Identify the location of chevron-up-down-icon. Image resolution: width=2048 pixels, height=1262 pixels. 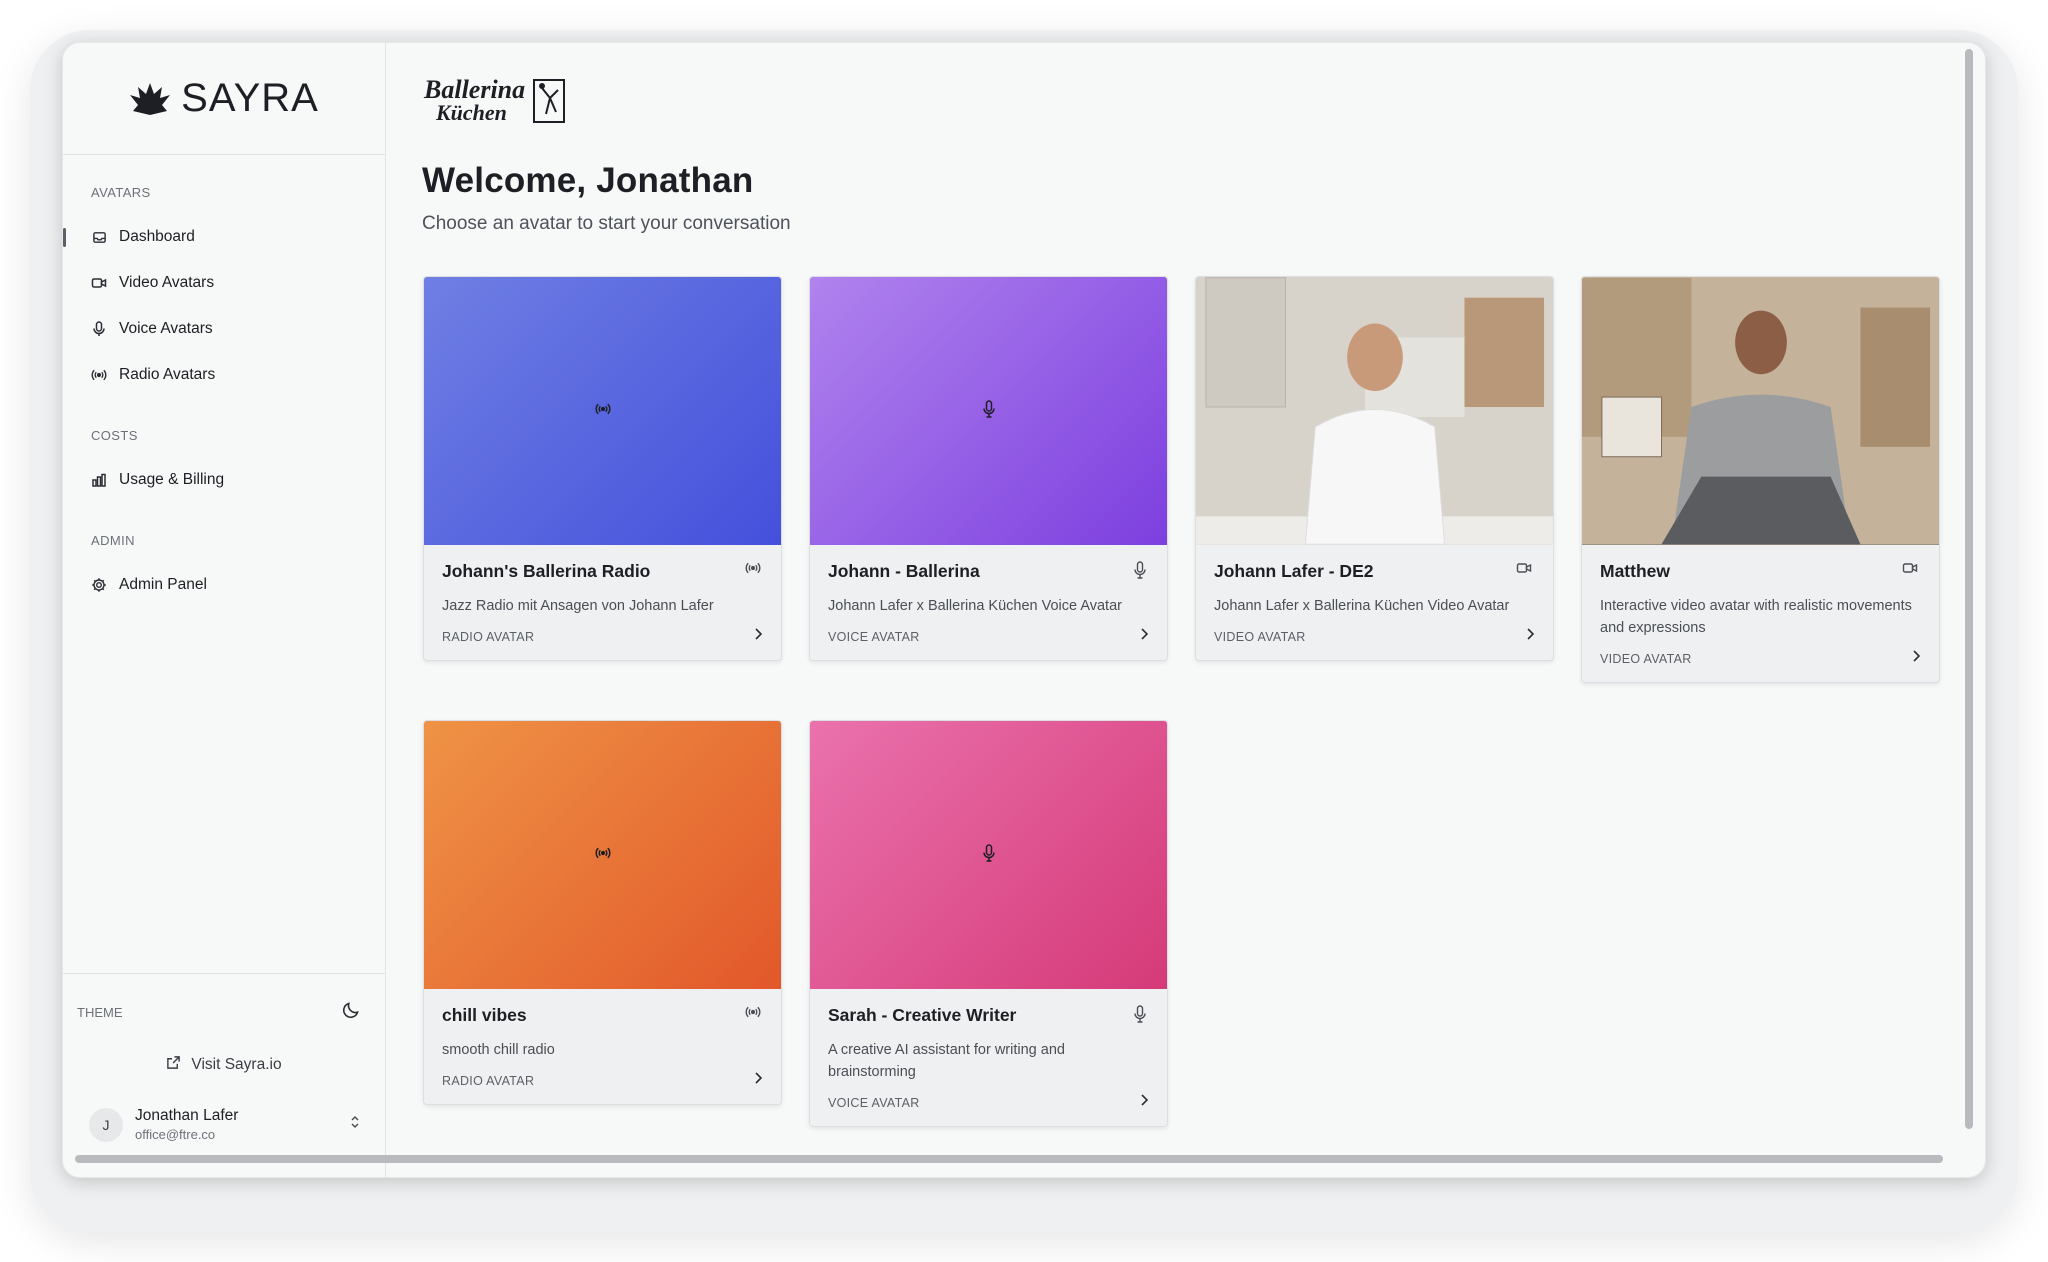
(355, 1124).